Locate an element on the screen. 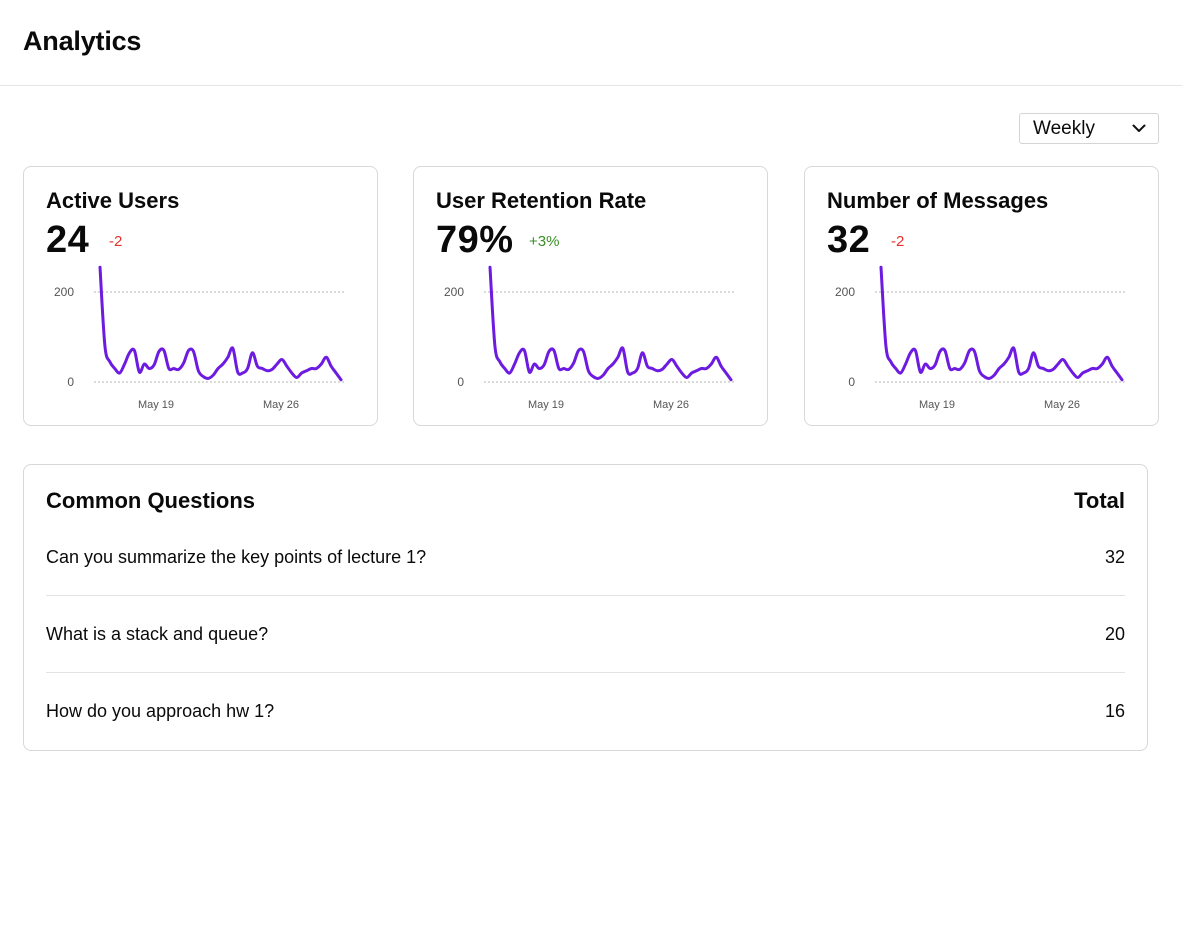  question-text: What is a stack and queue? is located at coordinates (157, 633).